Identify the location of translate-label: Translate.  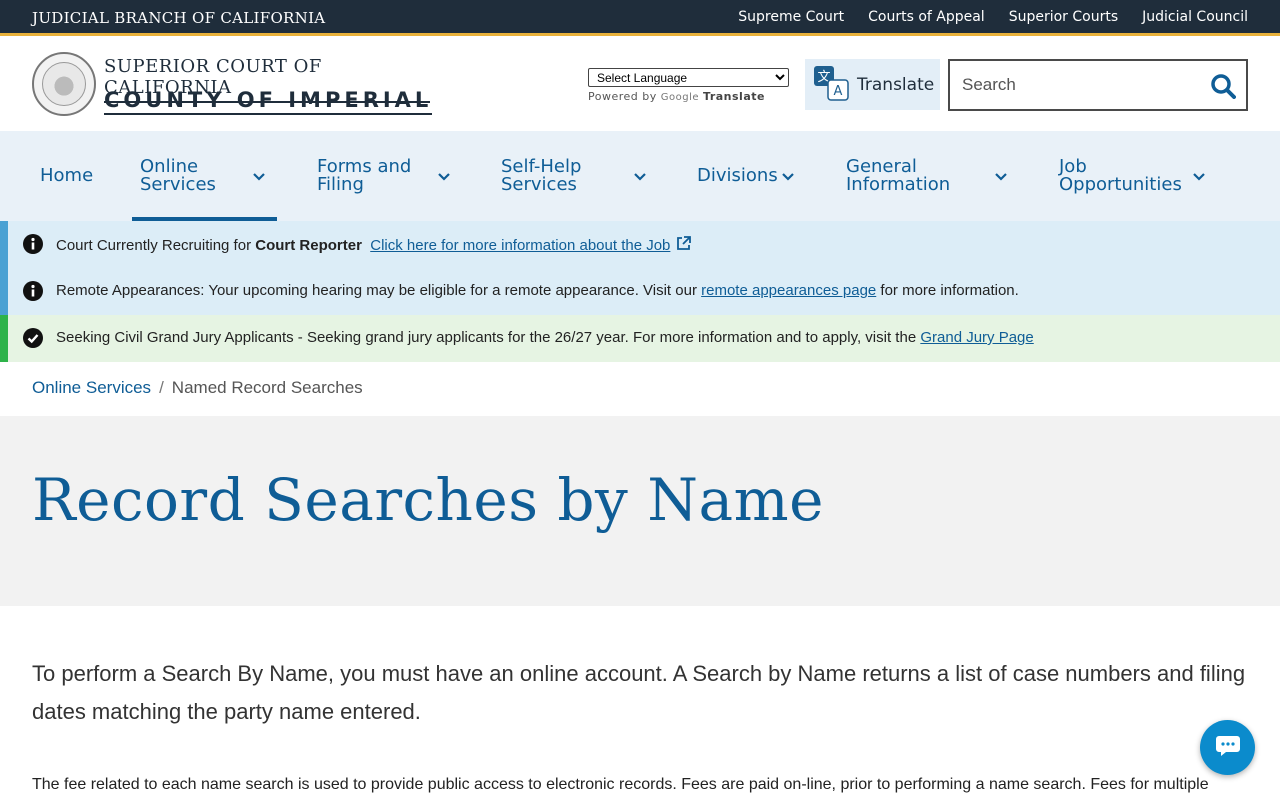
(896, 84).